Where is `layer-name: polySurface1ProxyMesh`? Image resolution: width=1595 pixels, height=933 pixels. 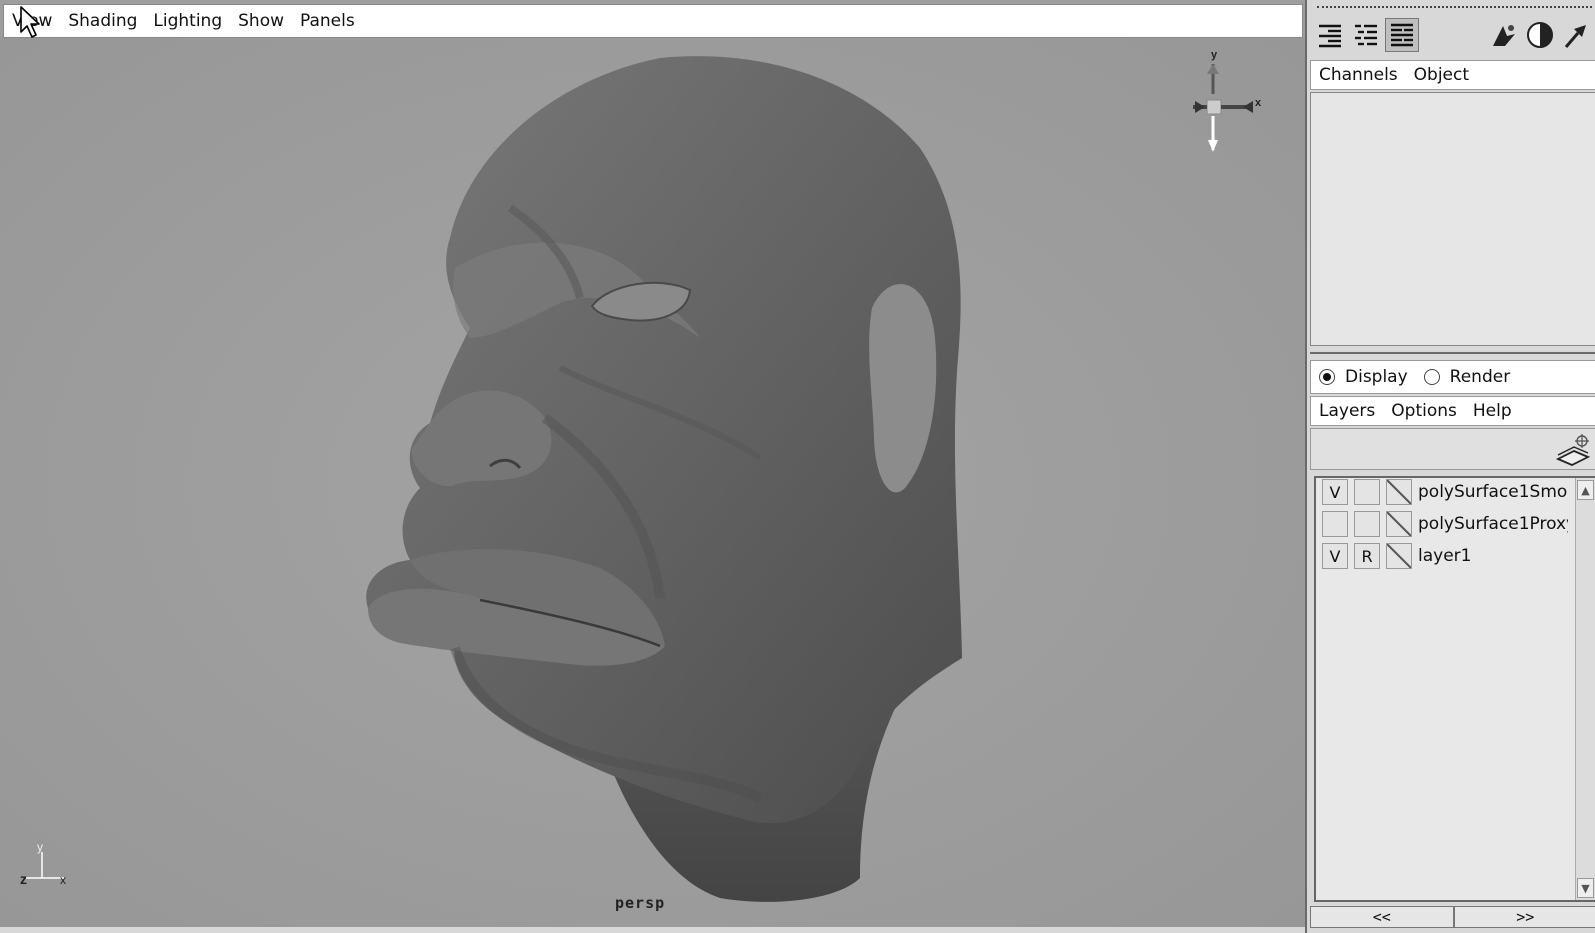
layer-name: polySurface1ProxyMesh is located at coordinates (1493, 524).